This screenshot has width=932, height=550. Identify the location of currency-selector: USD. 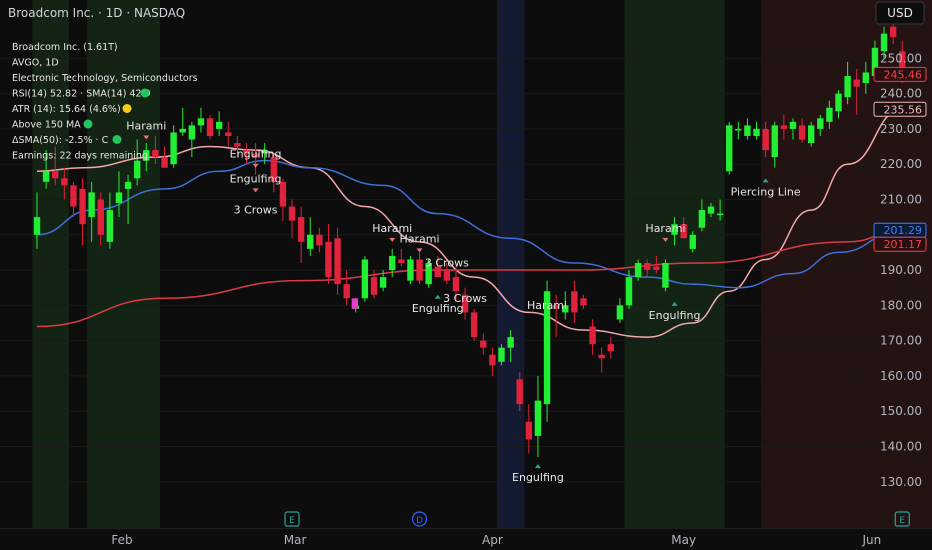
(900, 13).